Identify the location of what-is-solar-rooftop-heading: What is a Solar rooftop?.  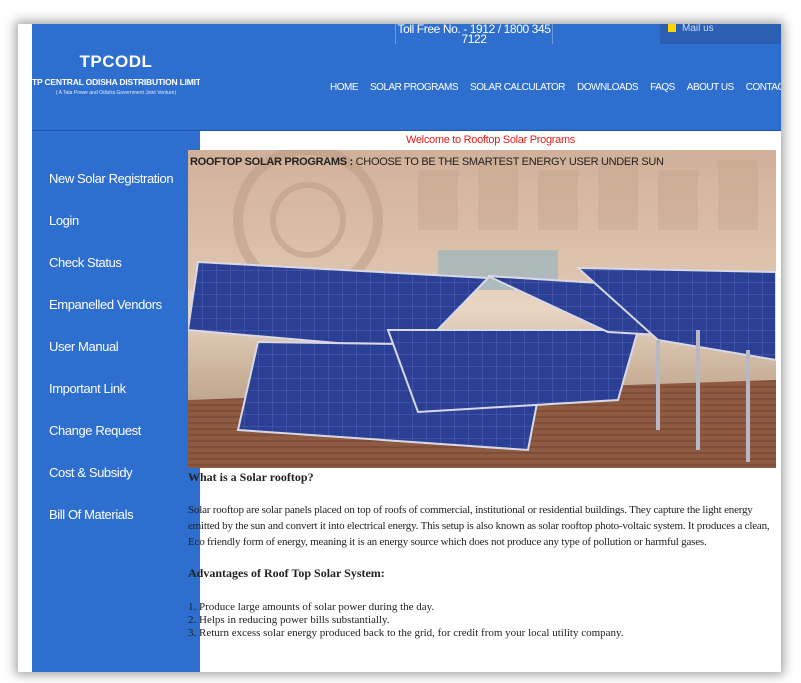
(251, 477).